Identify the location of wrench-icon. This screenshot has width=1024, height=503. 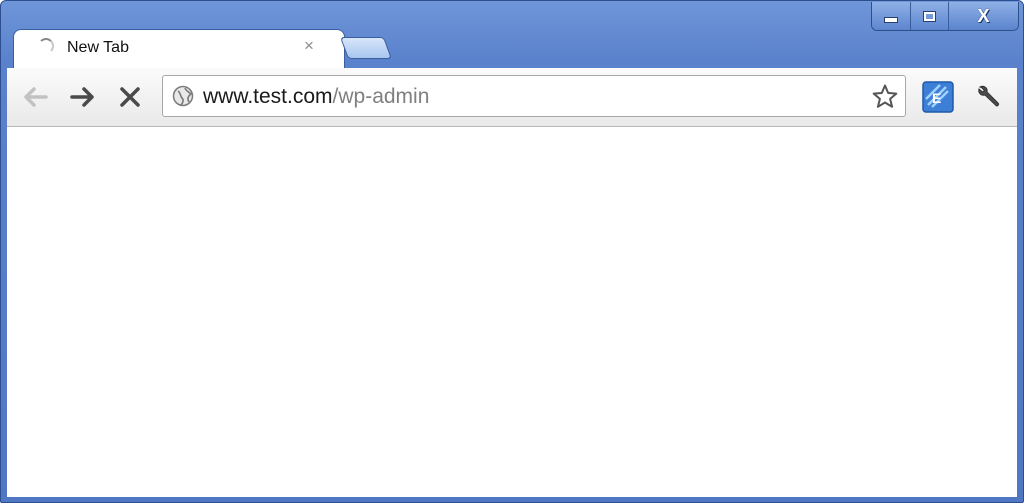
(988, 97).